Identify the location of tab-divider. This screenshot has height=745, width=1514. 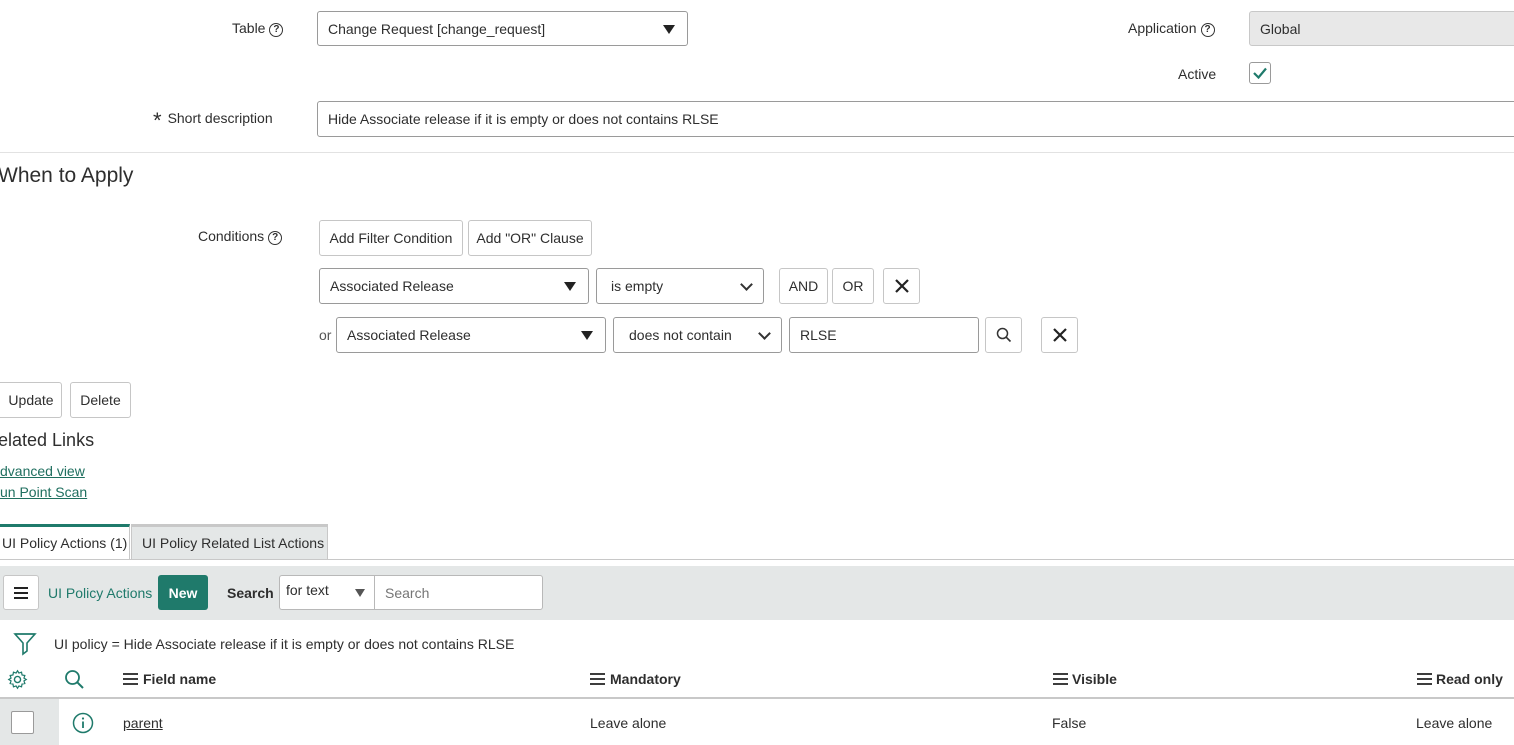
(757, 559).